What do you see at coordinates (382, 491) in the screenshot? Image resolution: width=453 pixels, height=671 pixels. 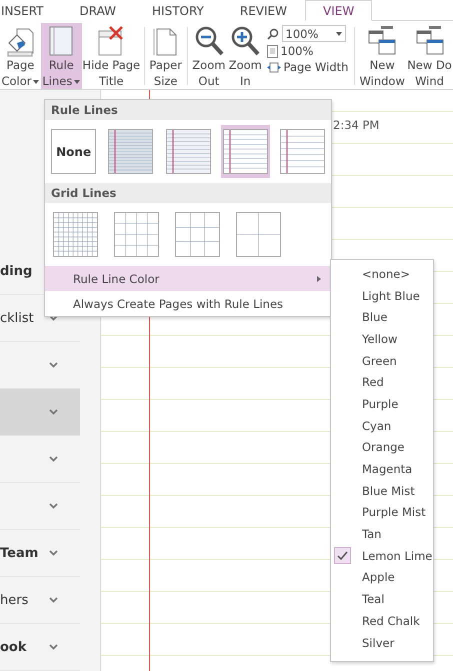 I see `color-menu-item: Blue Mist` at bounding box center [382, 491].